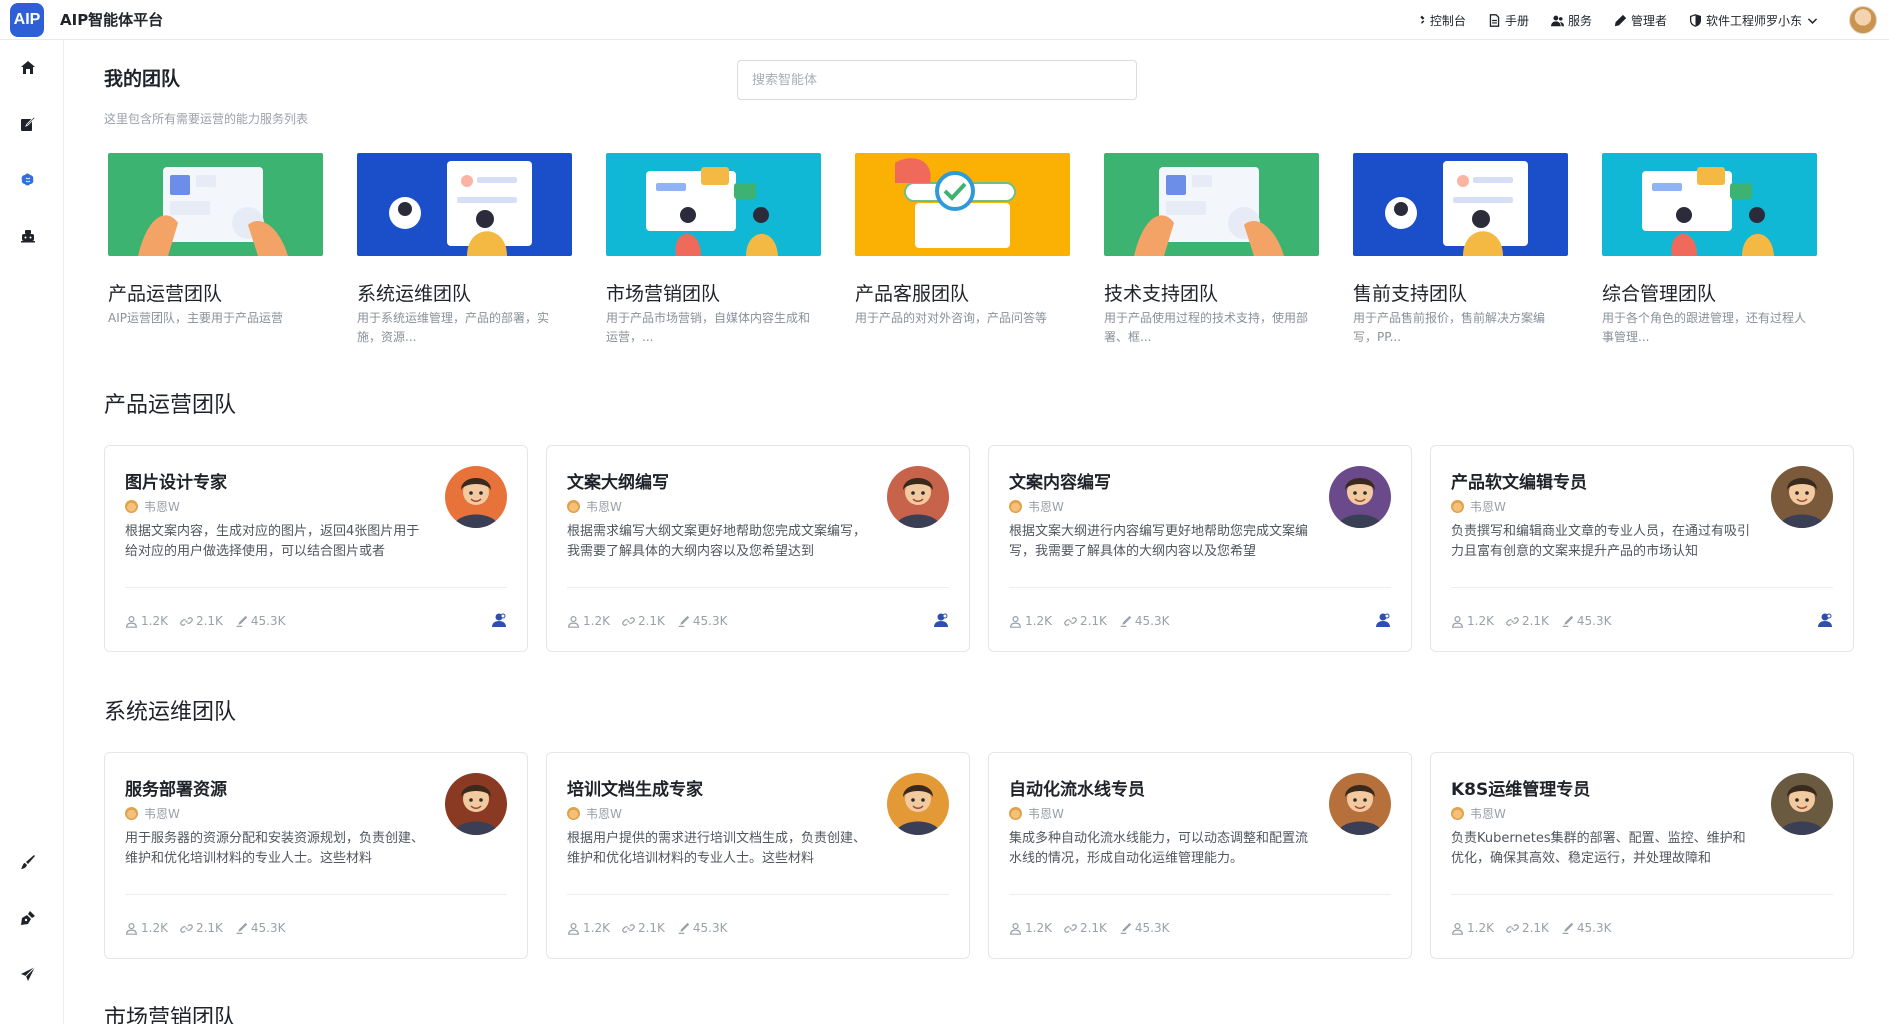 The image size is (1889, 1024). I want to click on user-avatar, so click(1863, 20).